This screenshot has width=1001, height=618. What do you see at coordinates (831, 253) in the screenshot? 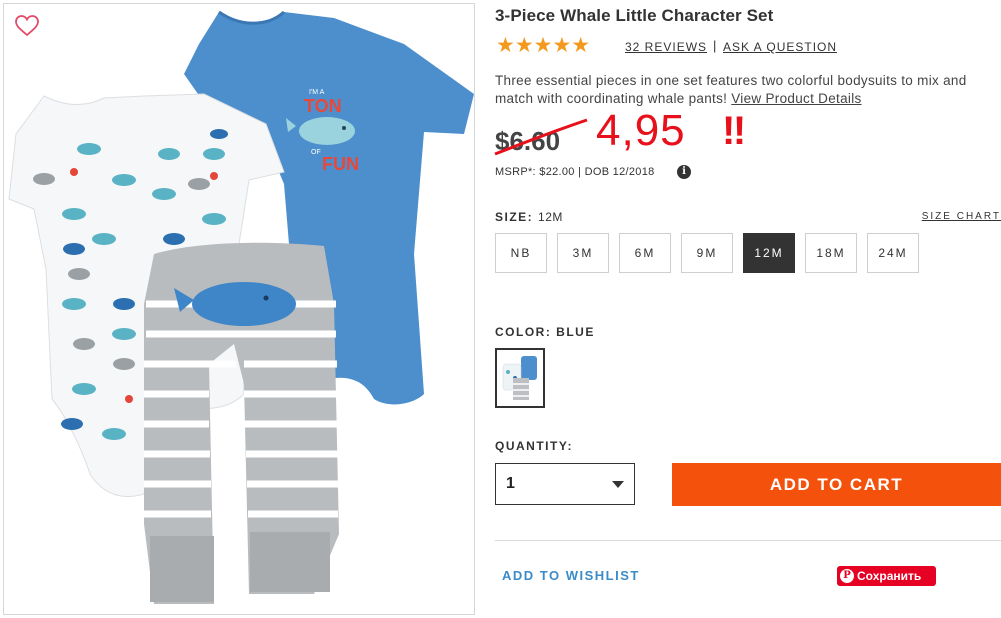
I see `size-option-18m: 18M` at bounding box center [831, 253].